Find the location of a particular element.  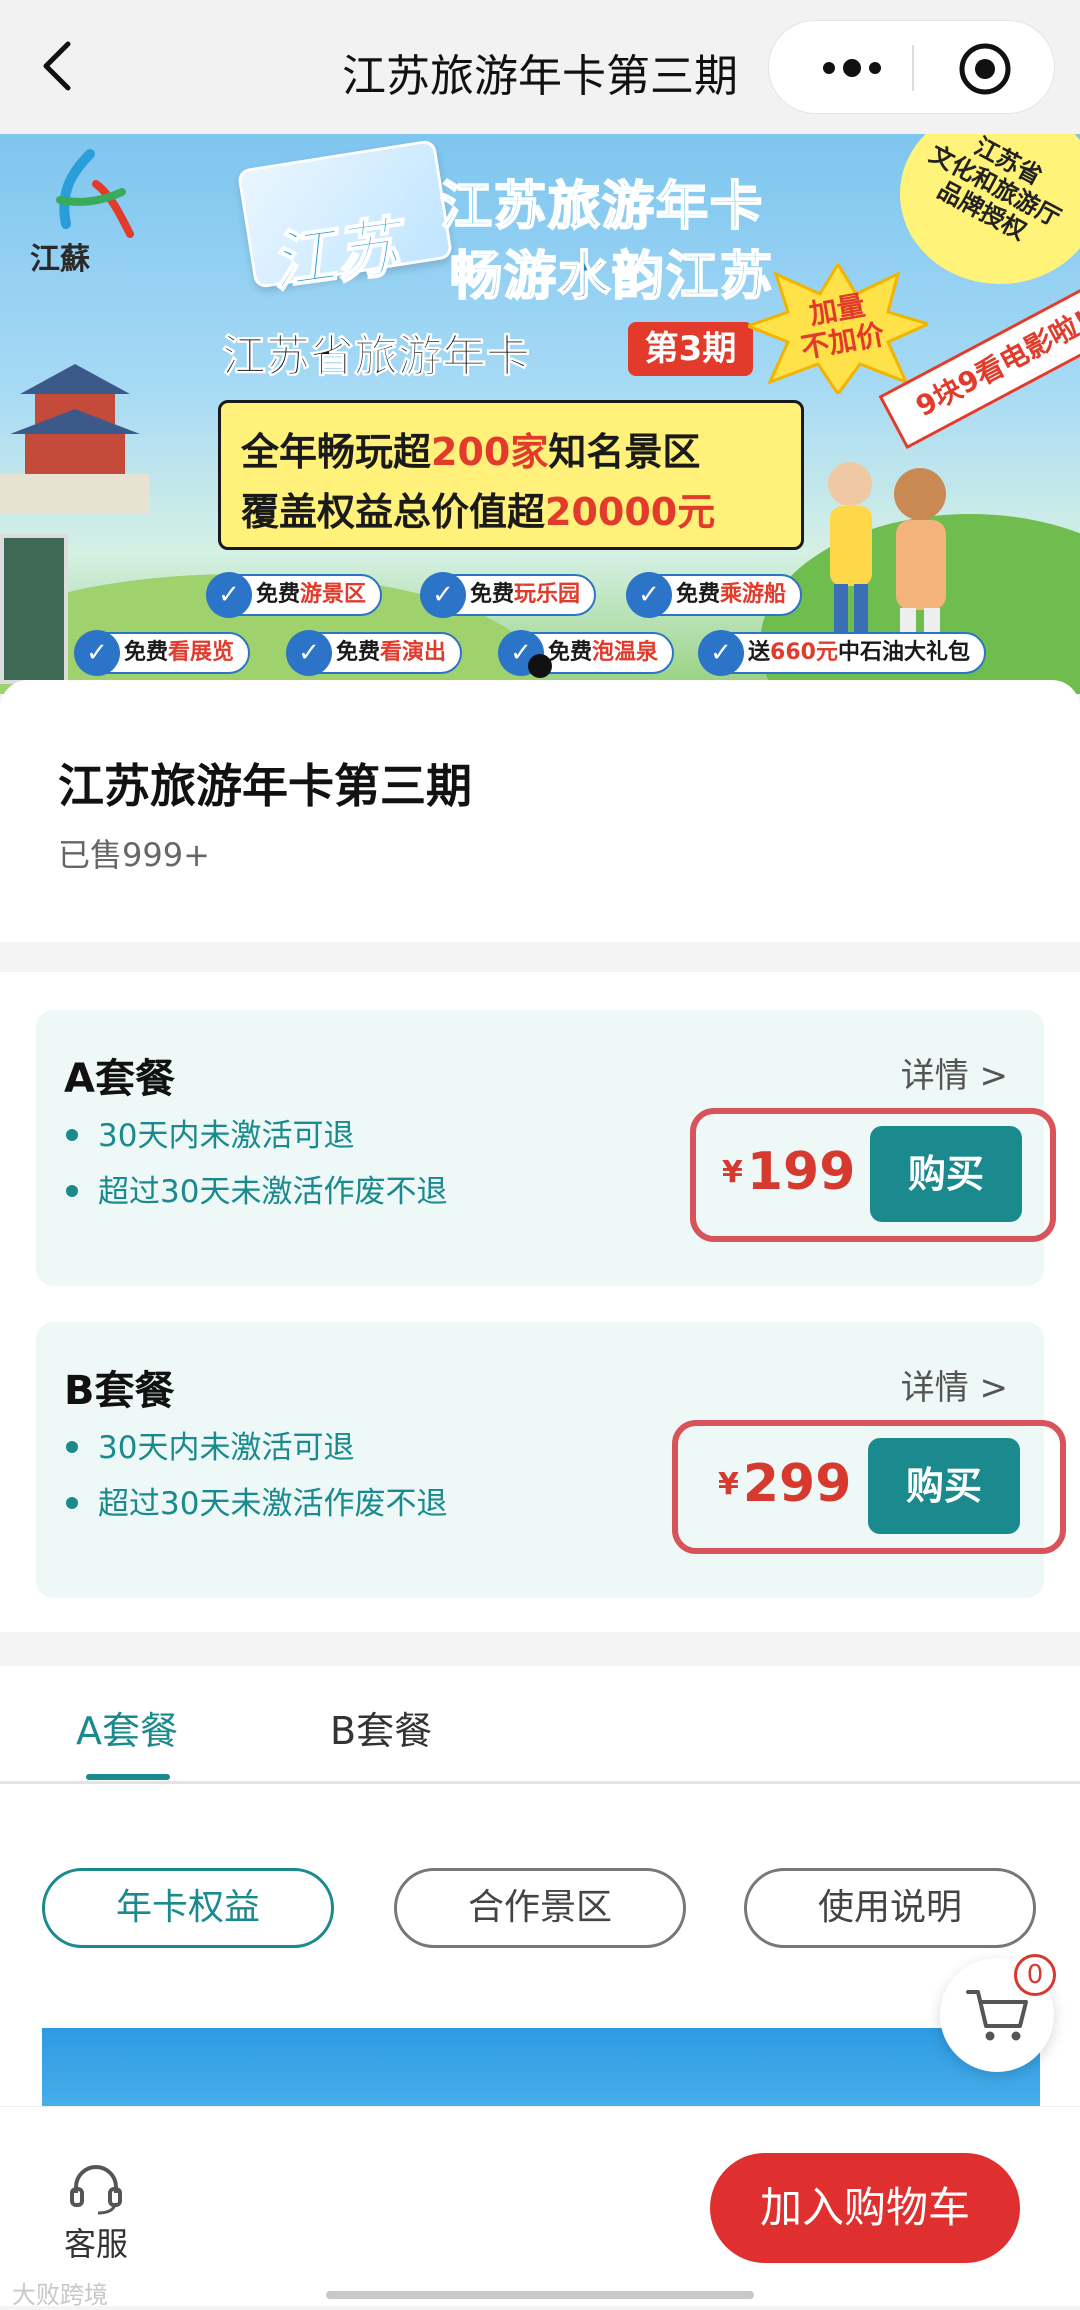

package-name: A套餐 is located at coordinates (119, 1079).